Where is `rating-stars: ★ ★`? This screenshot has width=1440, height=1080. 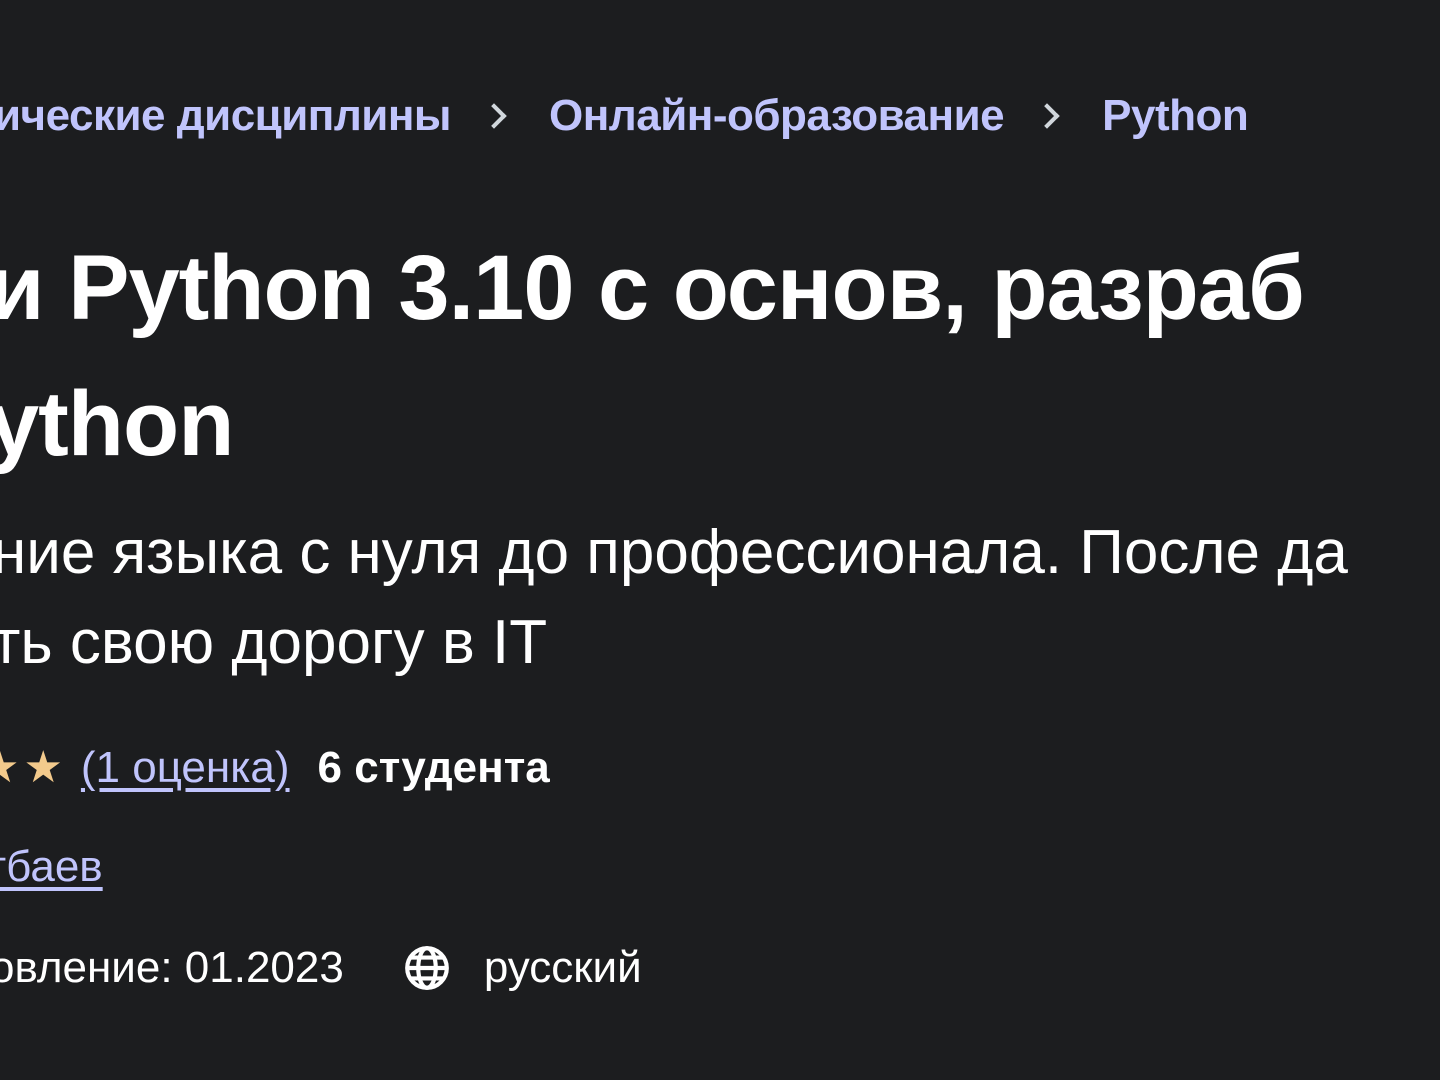
rating-stars: ★ ★ is located at coordinates (31, 768).